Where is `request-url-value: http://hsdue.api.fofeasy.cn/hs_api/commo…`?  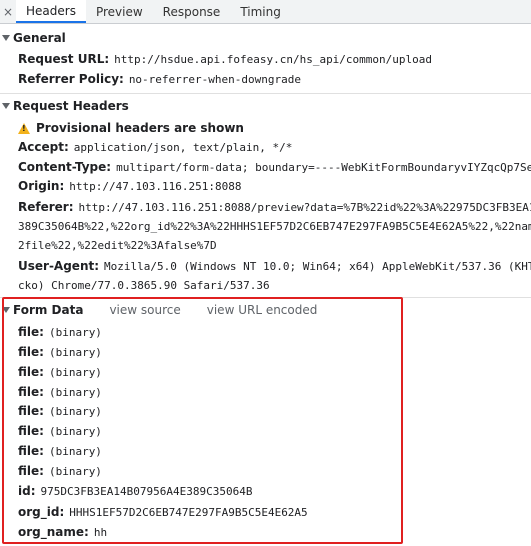
request-url-value: http://hsdue.api.fofeasy.cn/hs_api/commo… is located at coordinates (273, 59).